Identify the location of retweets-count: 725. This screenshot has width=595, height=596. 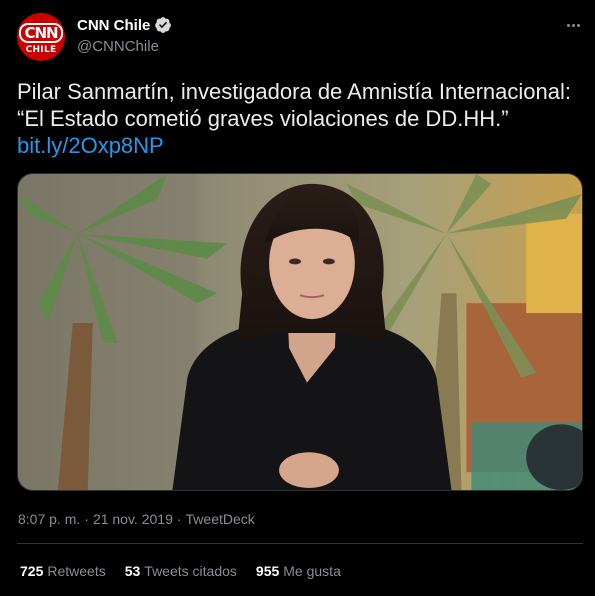
(32, 571).